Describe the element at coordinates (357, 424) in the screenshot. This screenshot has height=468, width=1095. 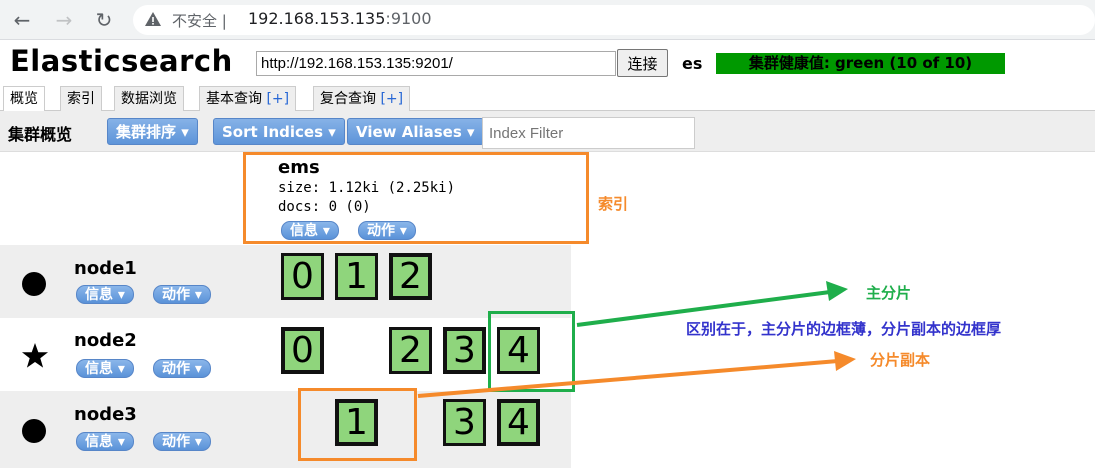
I see `replica-shard-highlight-box` at that location.